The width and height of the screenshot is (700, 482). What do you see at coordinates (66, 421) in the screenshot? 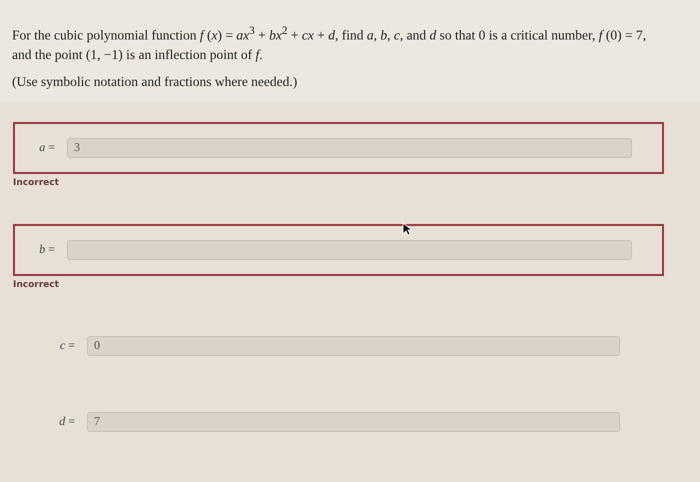
I see `answer-label: d =` at bounding box center [66, 421].